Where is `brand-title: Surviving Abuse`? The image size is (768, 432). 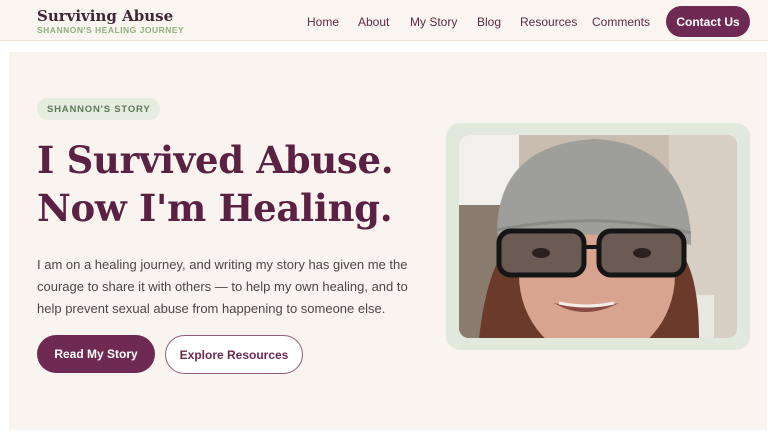
brand-title: Surviving Abuse is located at coordinates (105, 16).